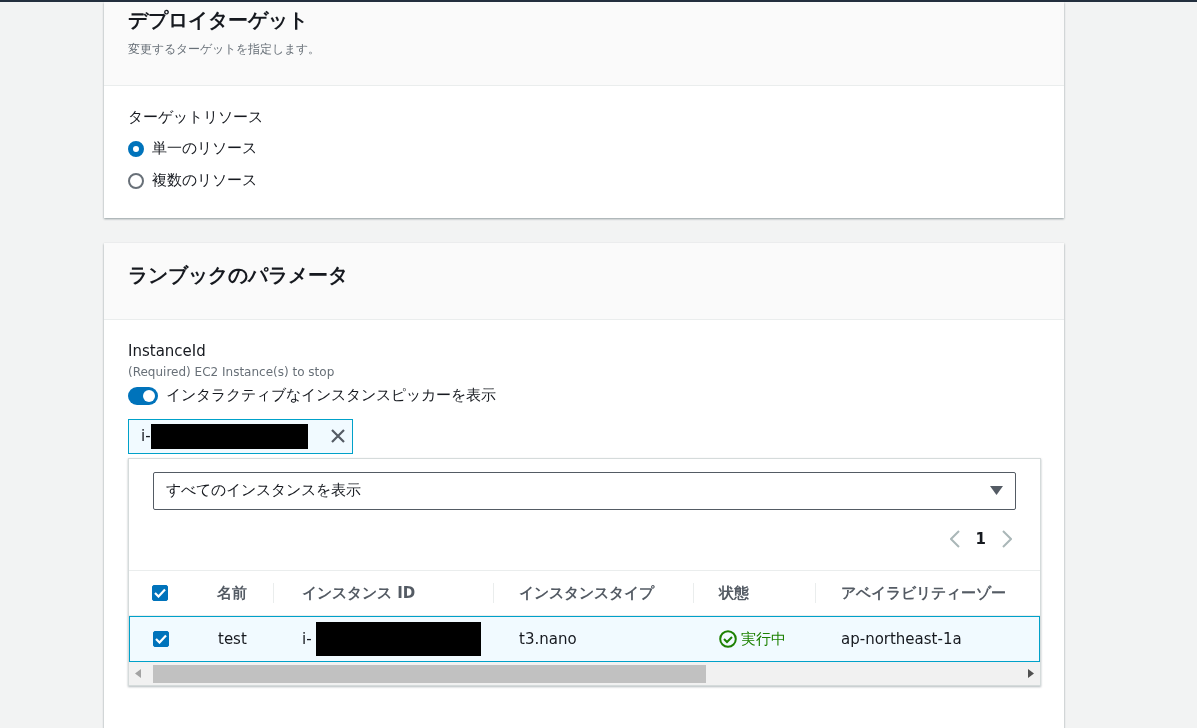 Image resolution: width=1197 pixels, height=728 pixels. What do you see at coordinates (763, 639) in the screenshot?
I see `status-text: 実行中` at bounding box center [763, 639].